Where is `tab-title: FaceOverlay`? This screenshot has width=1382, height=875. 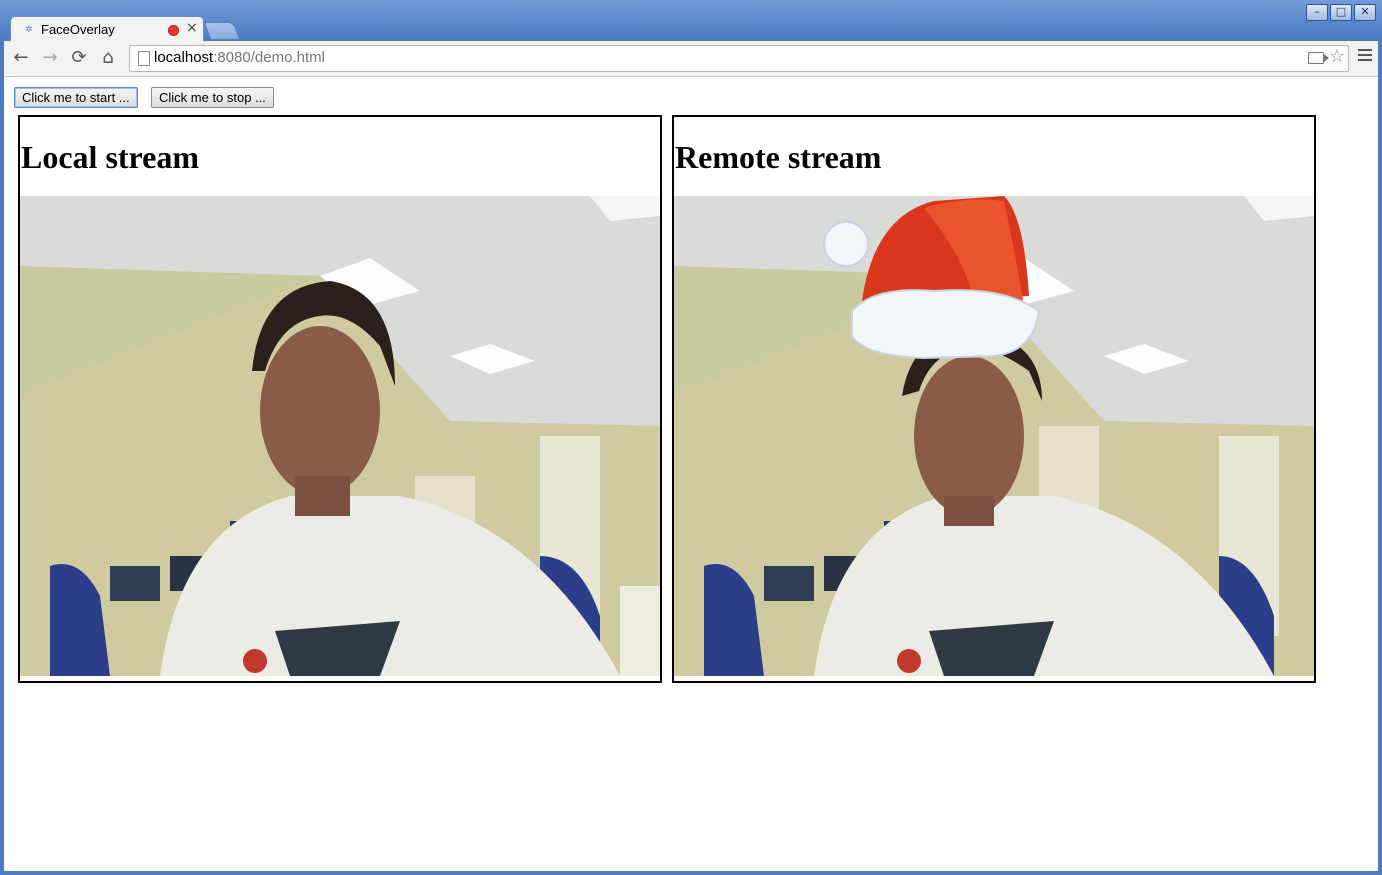
tab-title: FaceOverlay is located at coordinates (78, 29).